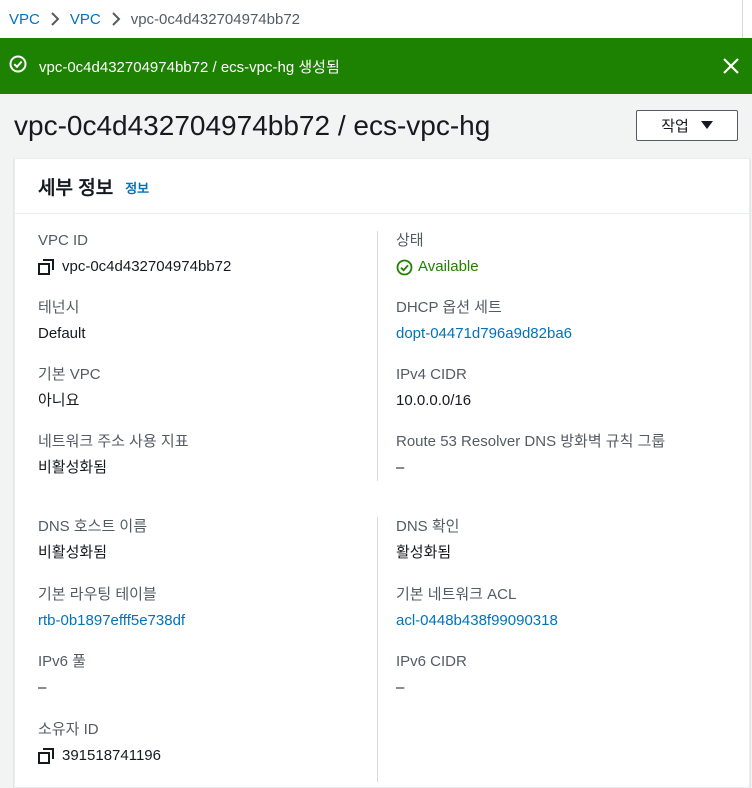  What do you see at coordinates (147, 266) in the screenshot?
I see `vpc-id-value: vpc-0c4d432704974bb72` at bounding box center [147, 266].